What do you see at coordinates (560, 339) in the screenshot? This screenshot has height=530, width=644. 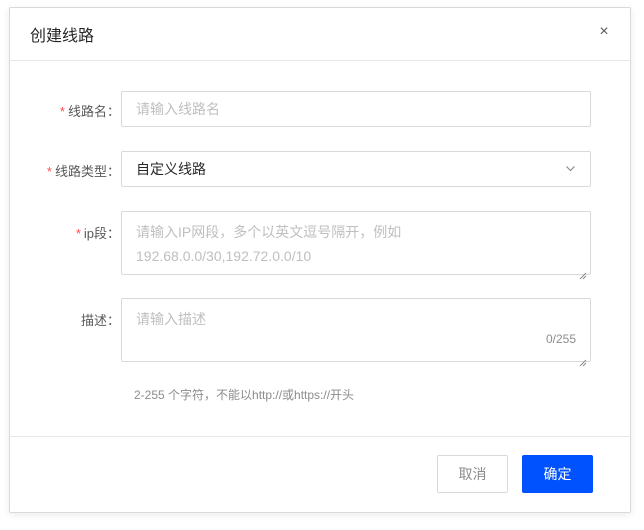 I see `char-counter: 0/255` at bounding box center [560, 339].